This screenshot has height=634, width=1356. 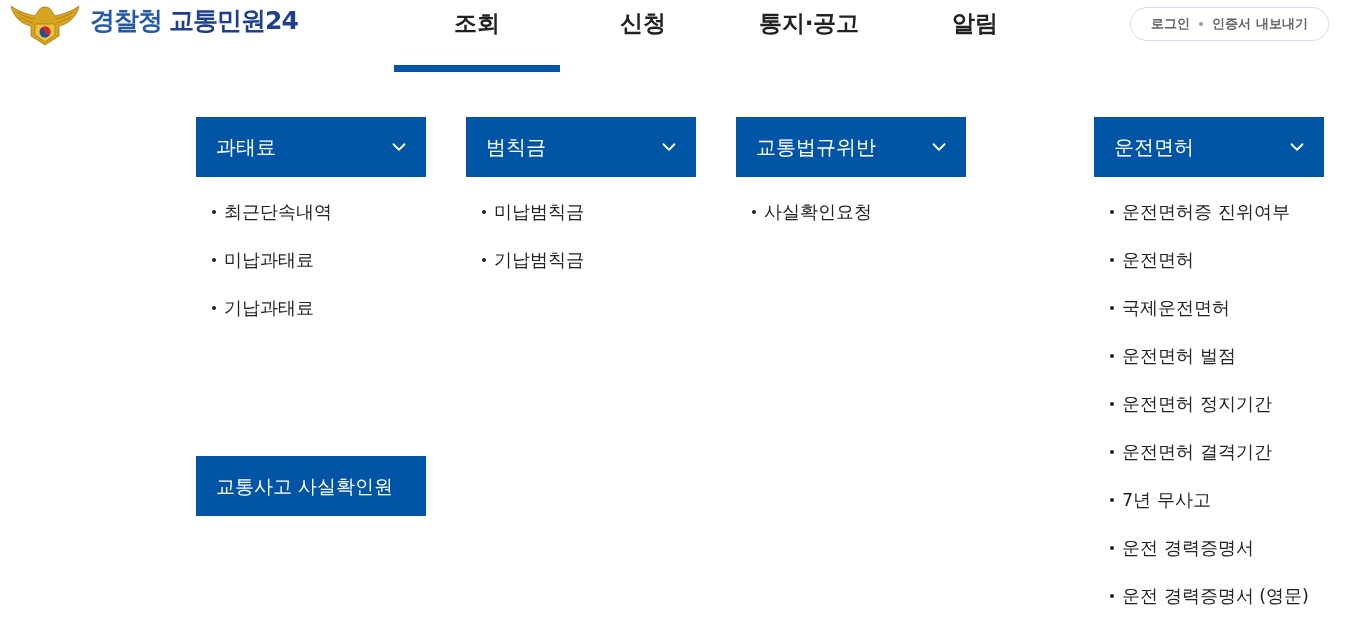 What do you see at coordinates (1192, 212) in the screenshot?
I see `menu-link: 운전면허증 진위여부` at bounding box center [1192, 212].